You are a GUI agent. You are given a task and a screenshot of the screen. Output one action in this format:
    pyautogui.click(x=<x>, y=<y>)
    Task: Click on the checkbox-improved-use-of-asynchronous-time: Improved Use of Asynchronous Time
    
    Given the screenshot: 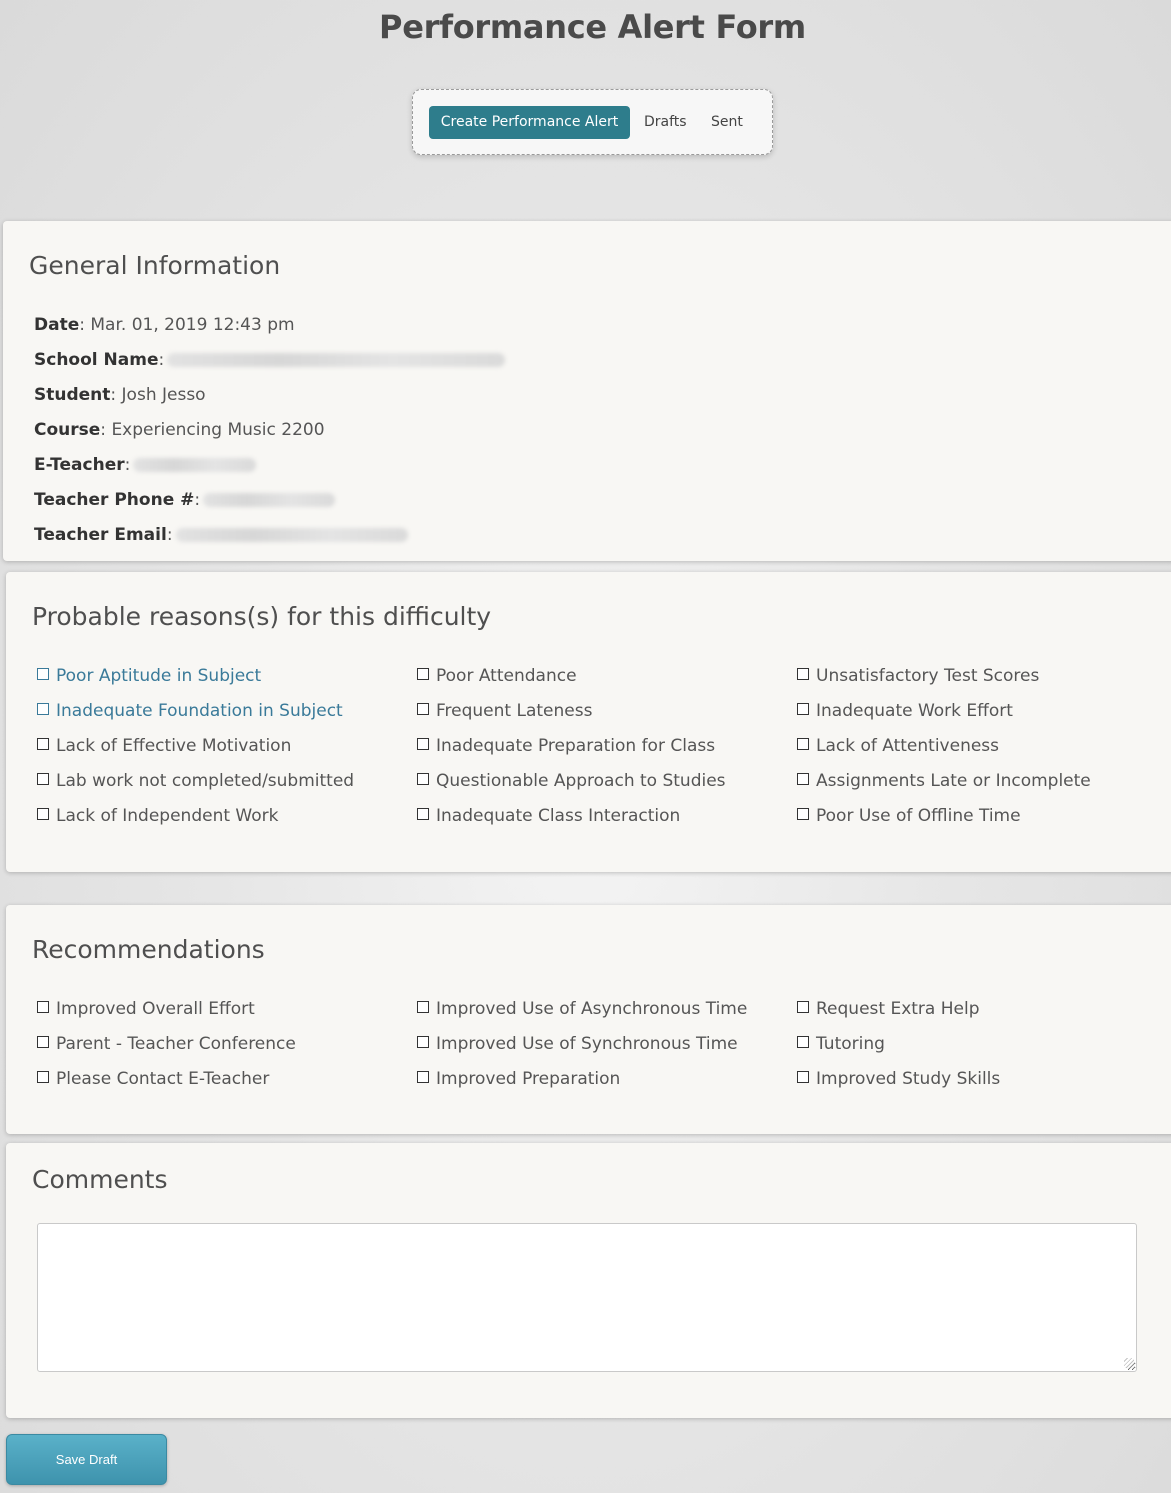 What is the action you would take?
    pyautogui.click(x=582, y=1009)
    